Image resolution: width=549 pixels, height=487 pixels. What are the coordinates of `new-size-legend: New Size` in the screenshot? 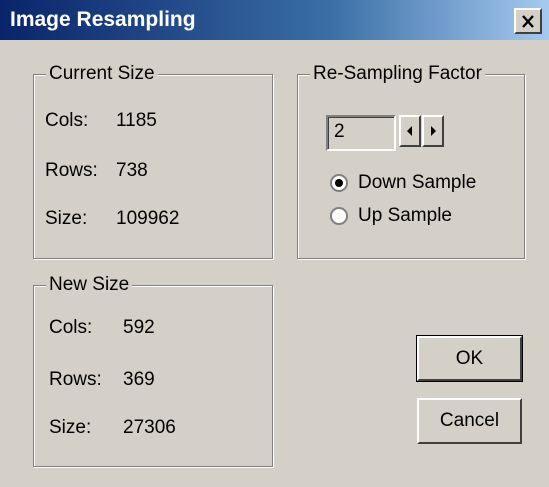 It's located at (89, 285).